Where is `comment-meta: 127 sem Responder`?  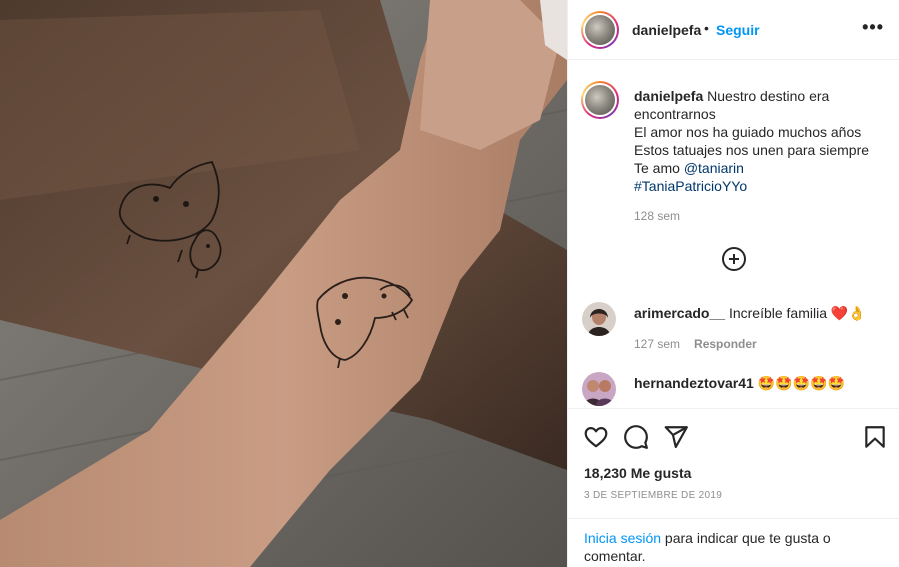
comment-meta: 127 sem Responder is located at coordinates (695, 344).